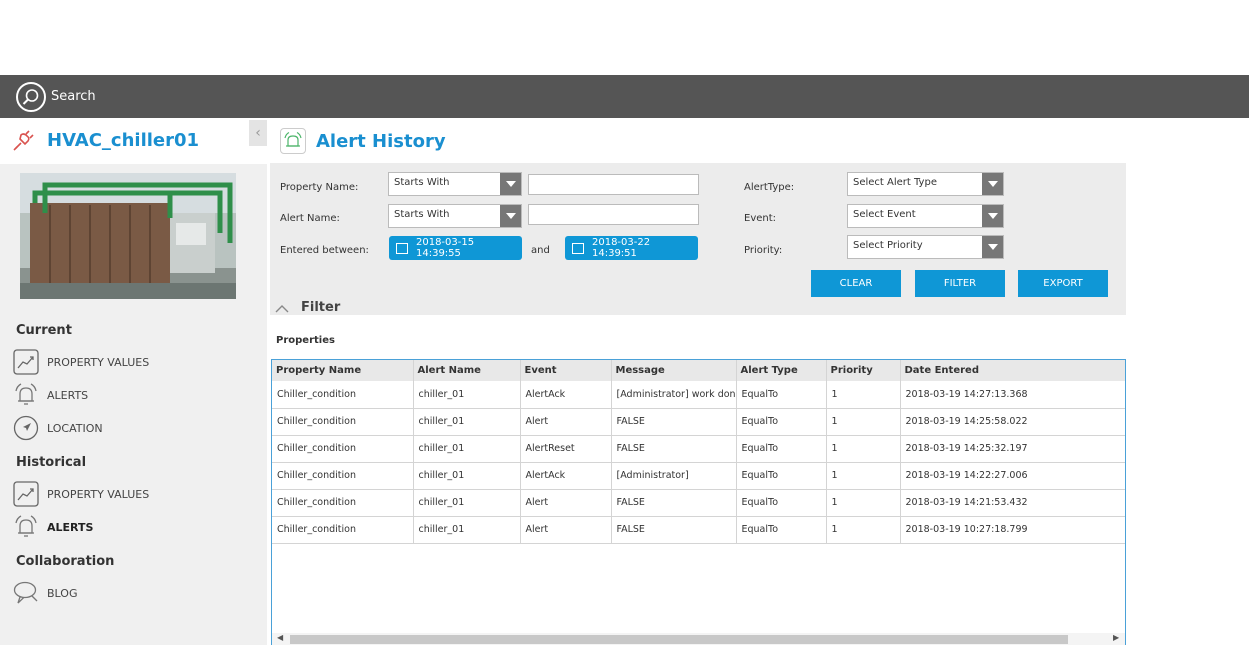 The width and height of the screenshot is (1249, 645). I want to click on search-label: Search, so click(73, 96).